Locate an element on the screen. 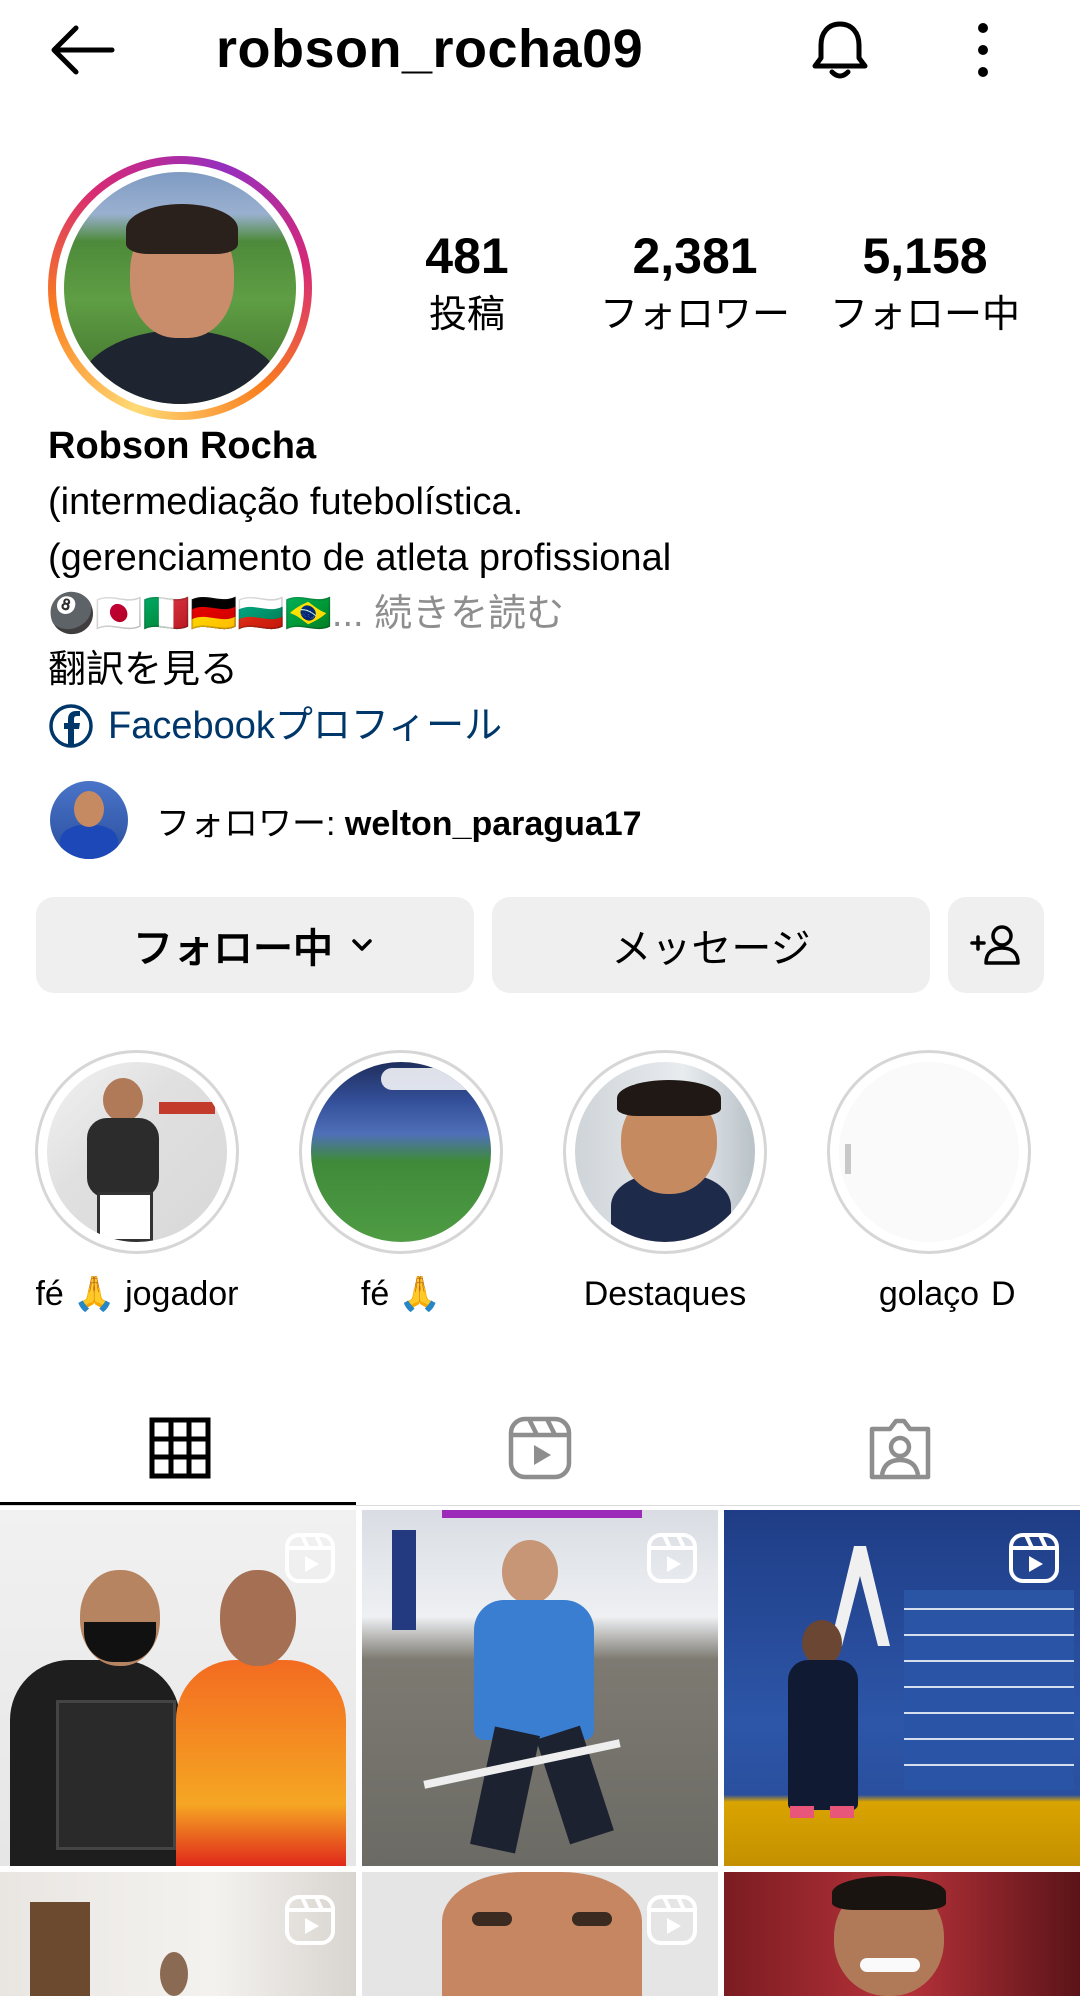  grid-icon is located at coordinates (180, 1448).